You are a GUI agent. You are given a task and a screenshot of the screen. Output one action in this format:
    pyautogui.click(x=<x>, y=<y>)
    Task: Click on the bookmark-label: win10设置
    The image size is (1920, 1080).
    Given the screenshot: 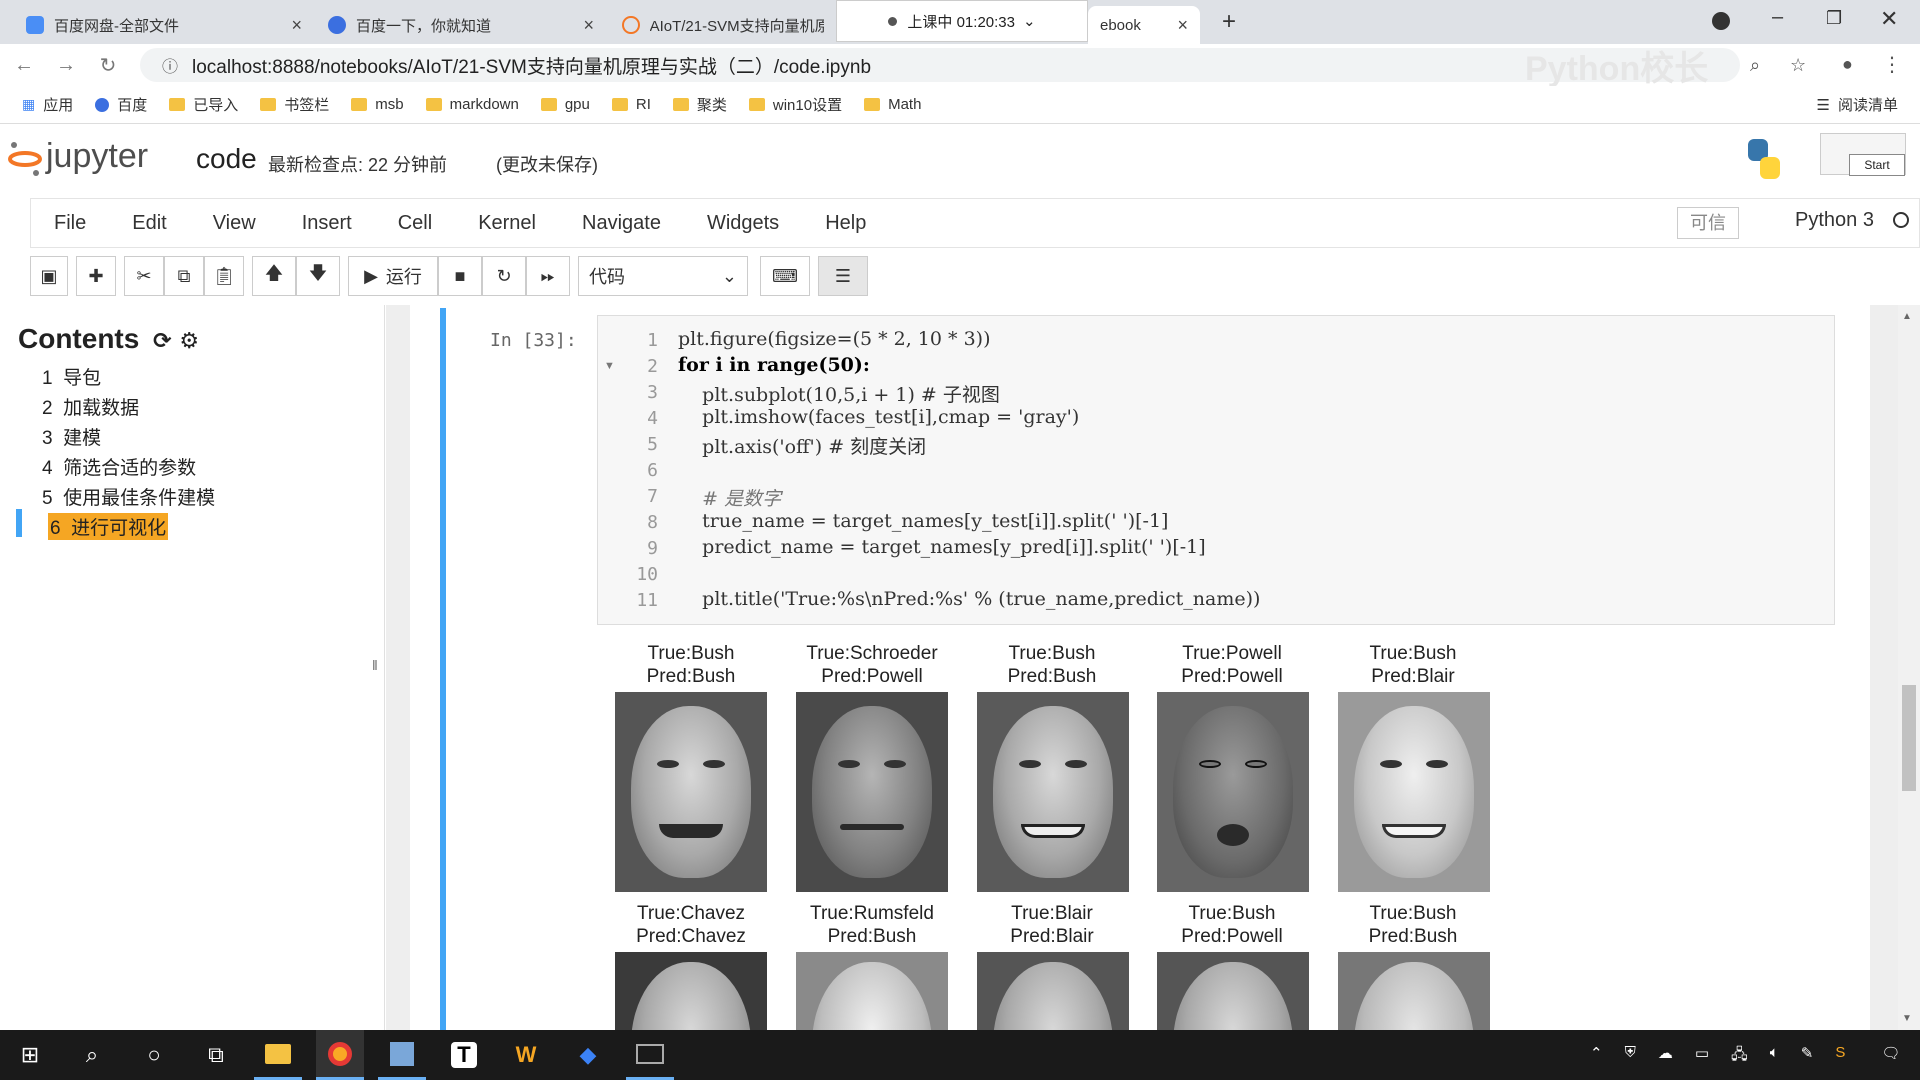 What is the action you would take?
    pyautogui.click(x=807, y=105)
    